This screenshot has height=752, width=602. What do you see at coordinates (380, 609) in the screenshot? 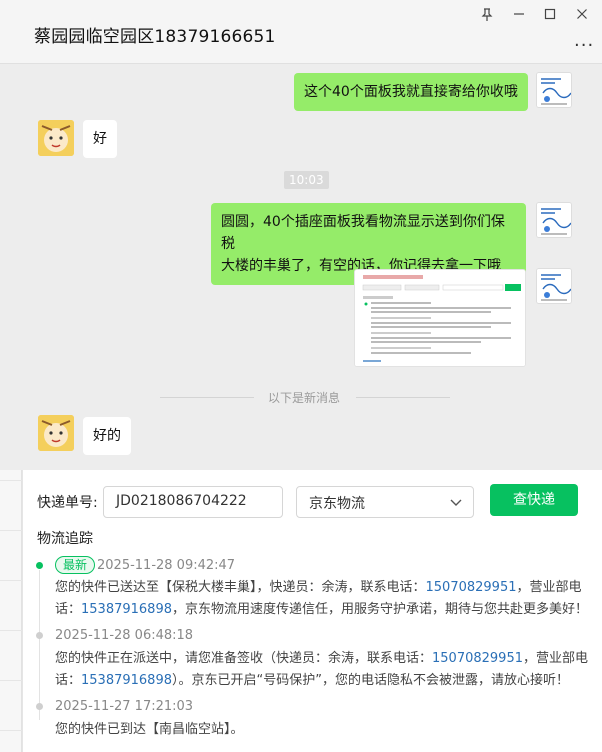
I see `event-text: ，京东物流用速度传递信任，用服务守护承诺，期待与您共赴更多美好！` at bounding box center [380, 609].